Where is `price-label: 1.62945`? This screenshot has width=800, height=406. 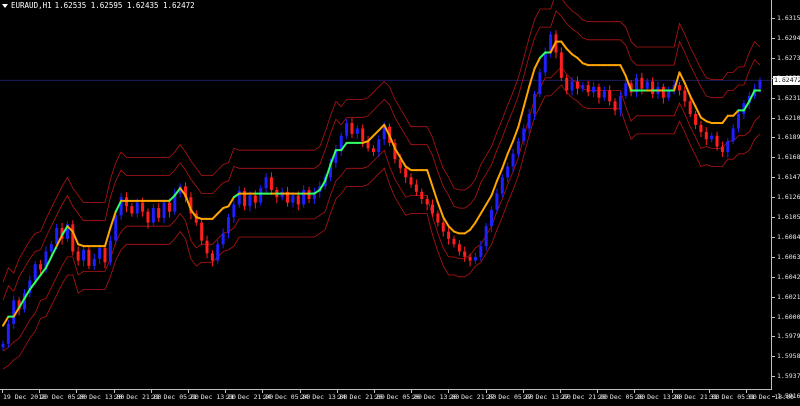 price-label: 1.62945 is located at coordinates (788, 37).